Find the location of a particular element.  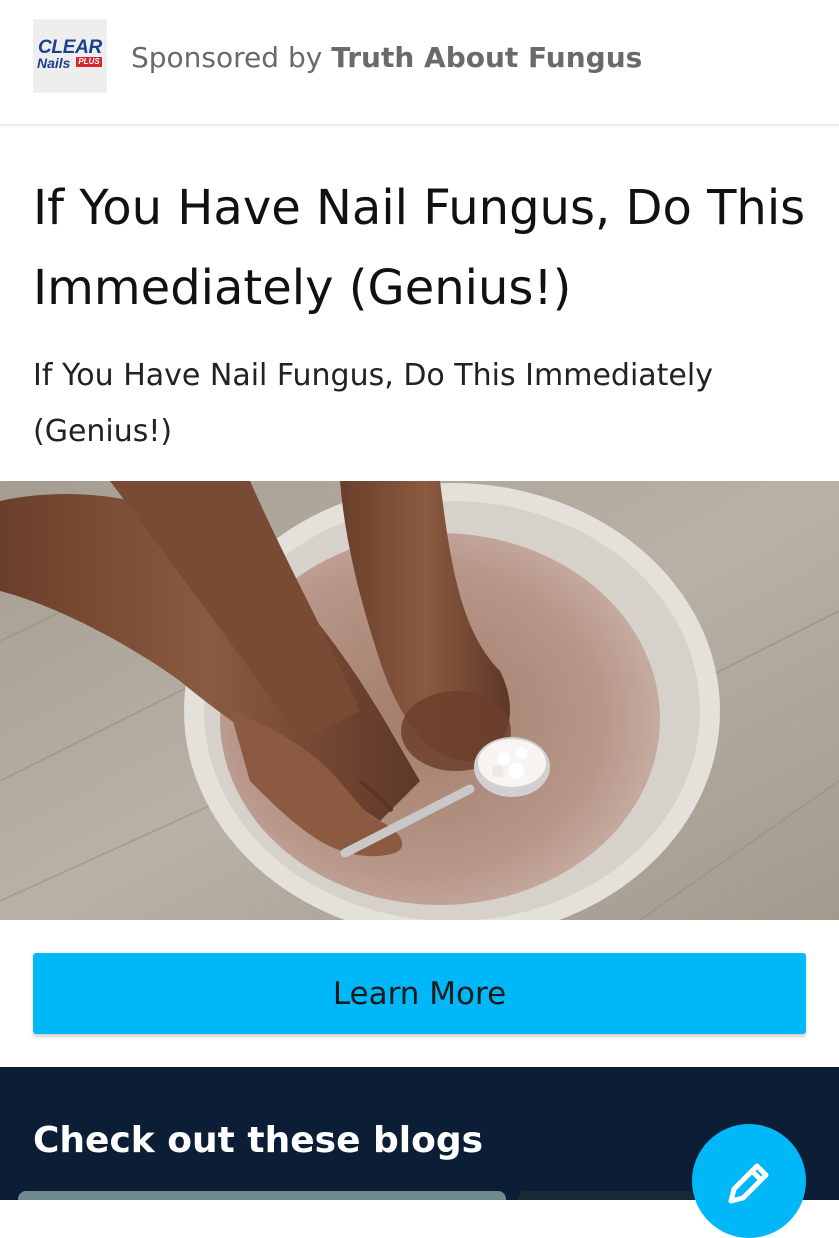

blog-card-thumbnail is located at coordinates (262, 1195).